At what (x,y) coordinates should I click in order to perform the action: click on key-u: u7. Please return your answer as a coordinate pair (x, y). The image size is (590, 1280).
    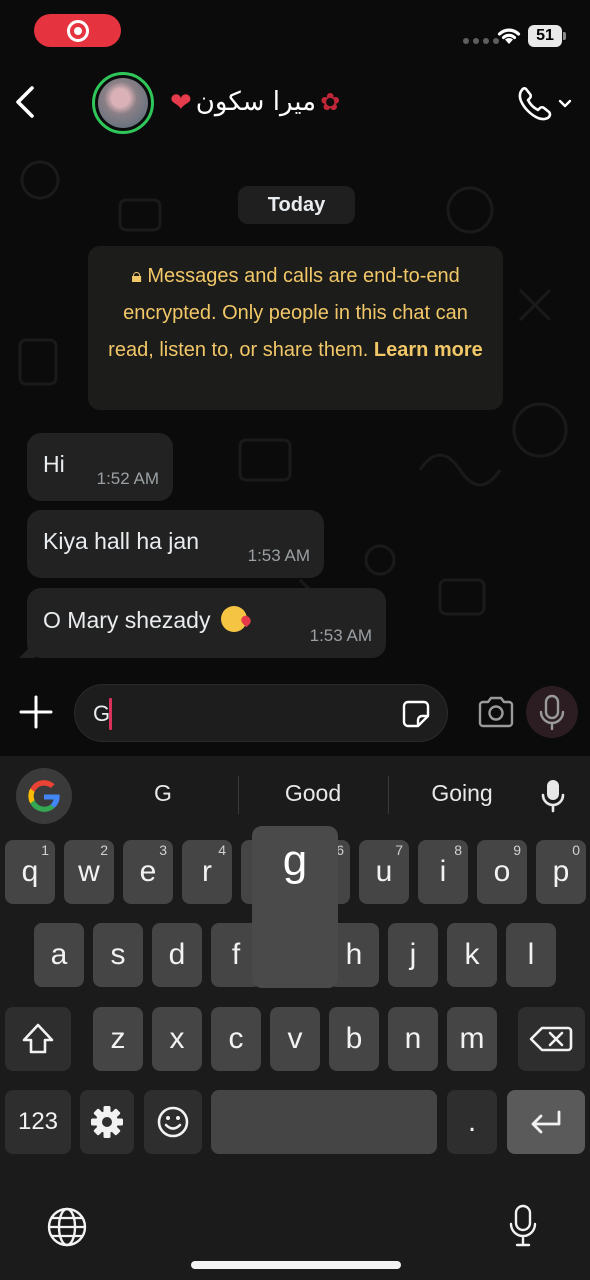
    Looking at the image, I should click on (384, 872).